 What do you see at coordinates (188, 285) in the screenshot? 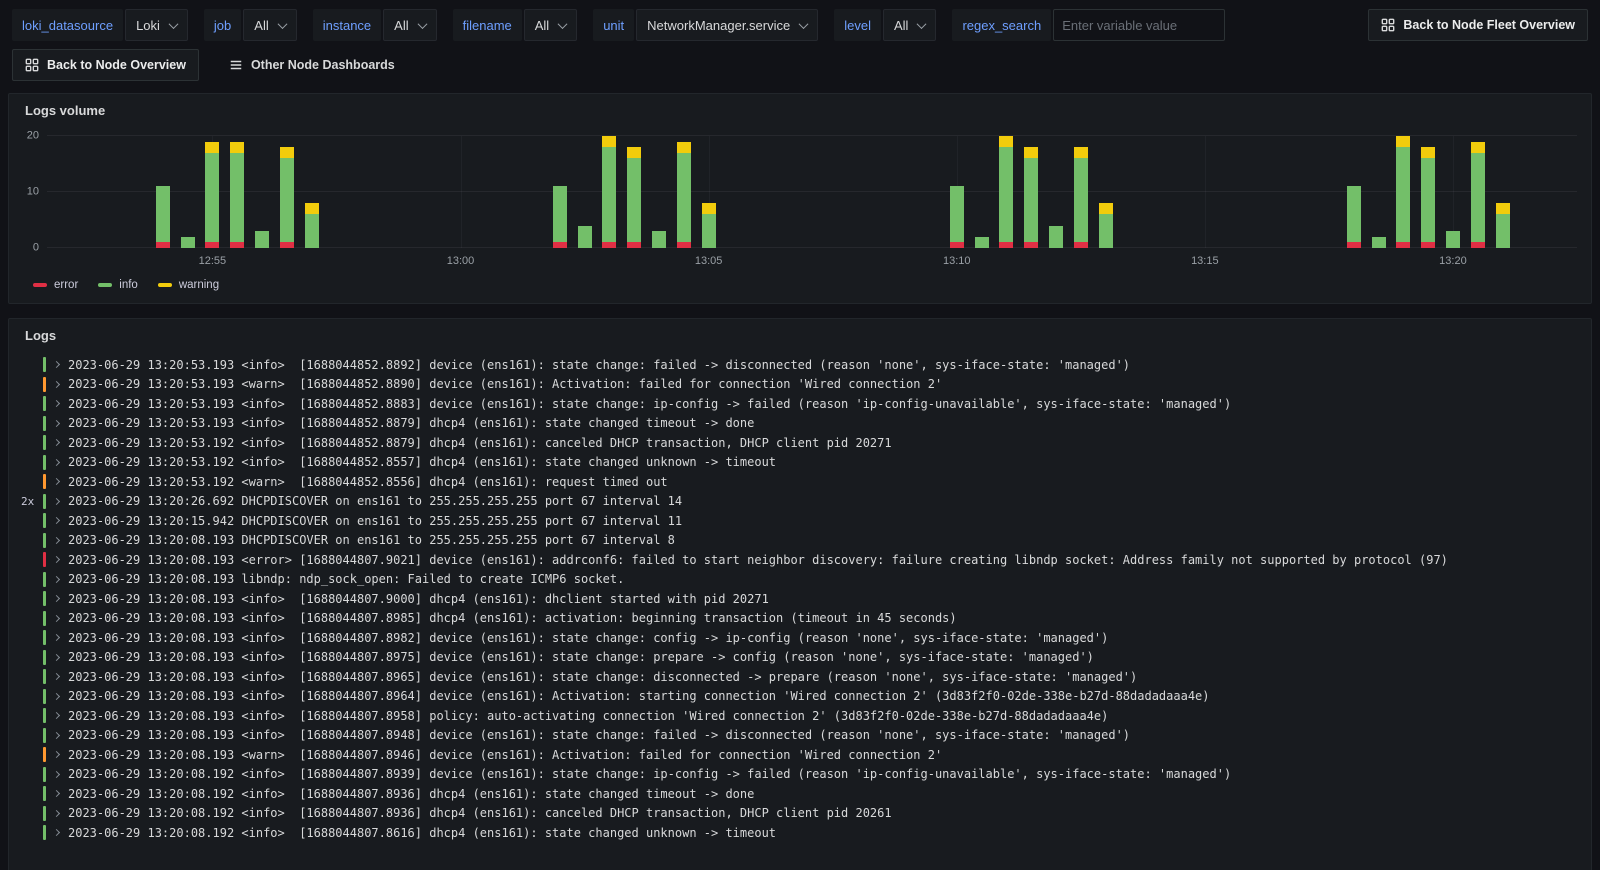
I see `legend-item-warning: warning` at bounding box center [188, 285].